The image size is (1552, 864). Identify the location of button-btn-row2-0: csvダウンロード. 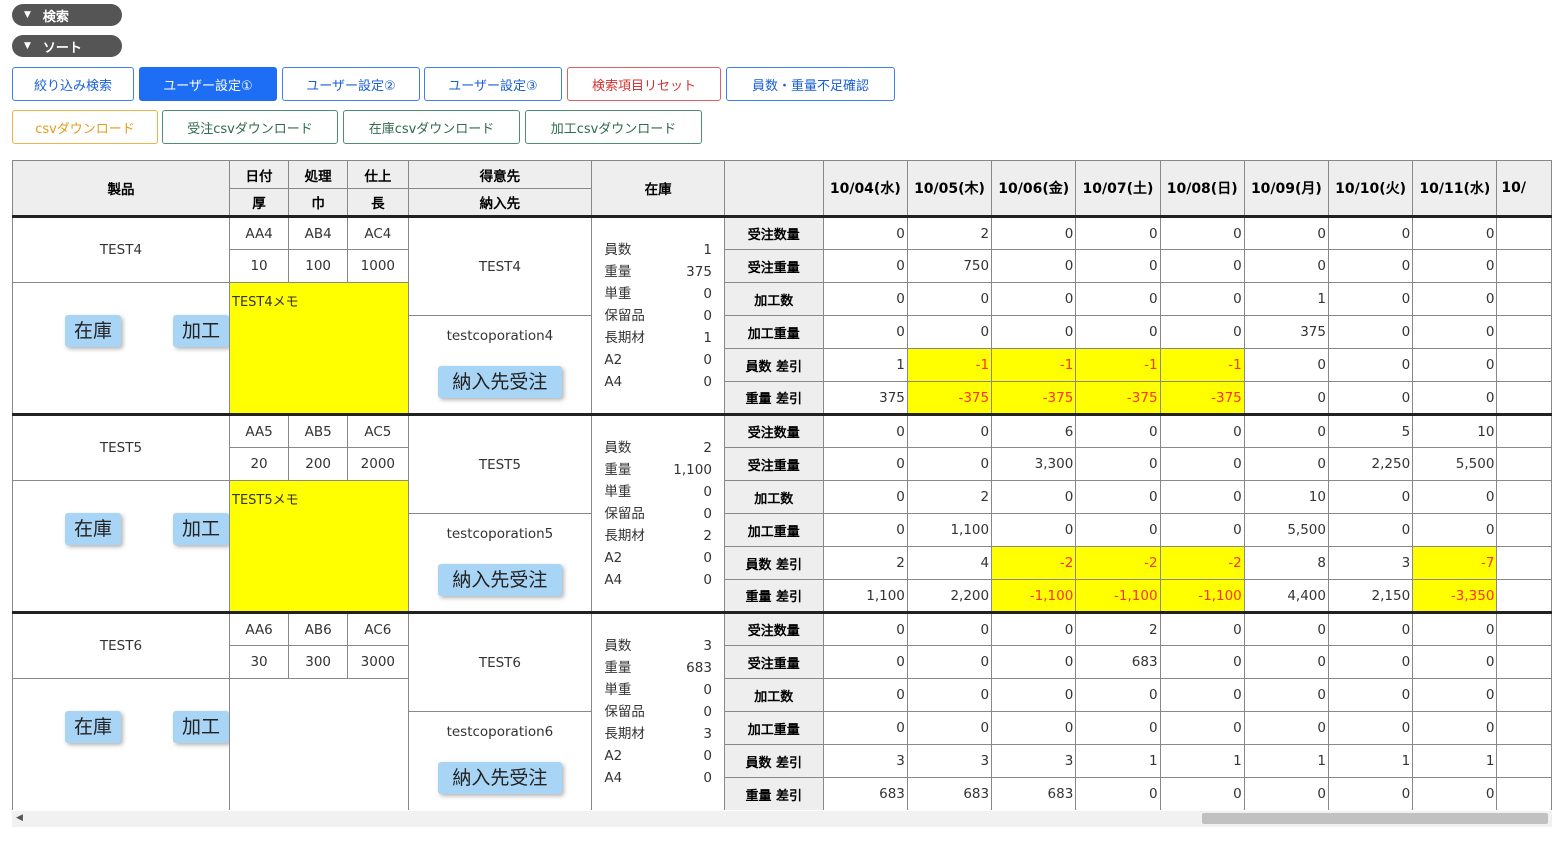
(85, 127).